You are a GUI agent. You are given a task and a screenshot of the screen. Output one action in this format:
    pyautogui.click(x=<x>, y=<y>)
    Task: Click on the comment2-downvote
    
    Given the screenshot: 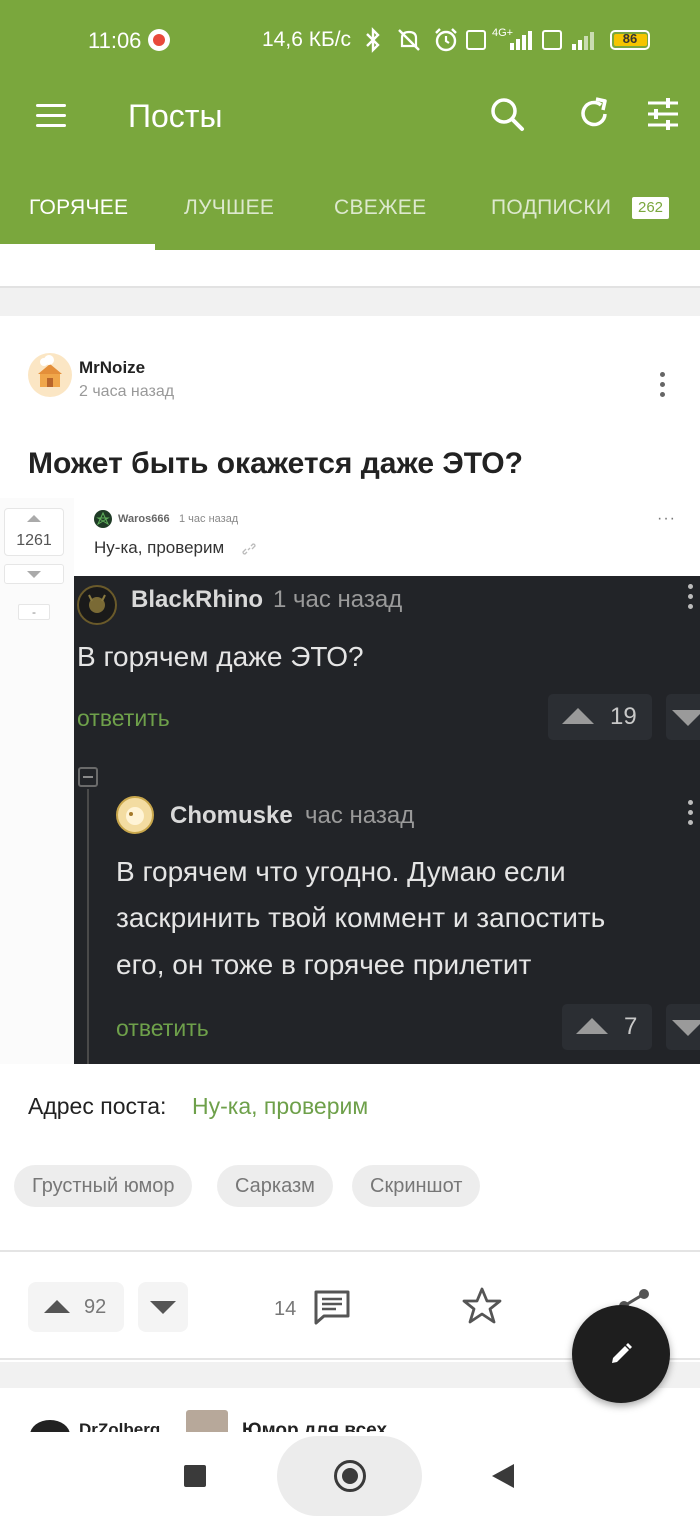 What is the action you would take?
    pyautogui.click(x=683, y=1027)
    